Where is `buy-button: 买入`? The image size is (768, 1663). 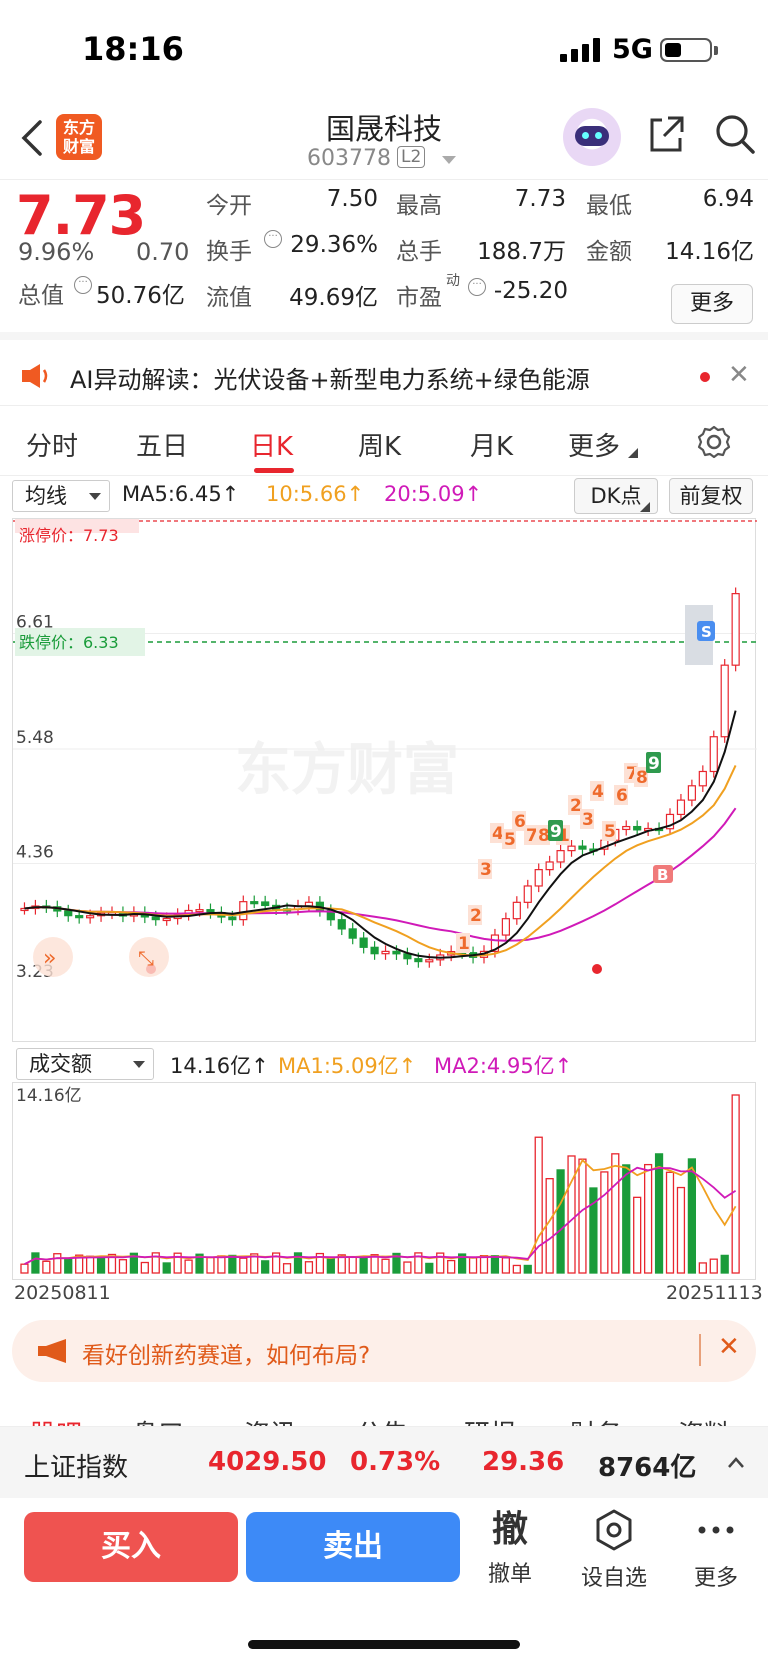 buy-button: 买入 is located at coordinates (131, 1547).